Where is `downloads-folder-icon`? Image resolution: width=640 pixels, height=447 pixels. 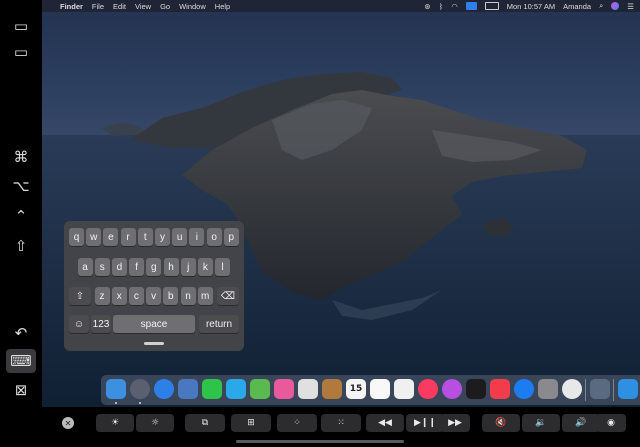
downloads-folder-icon is located at coordinates (628, 389).